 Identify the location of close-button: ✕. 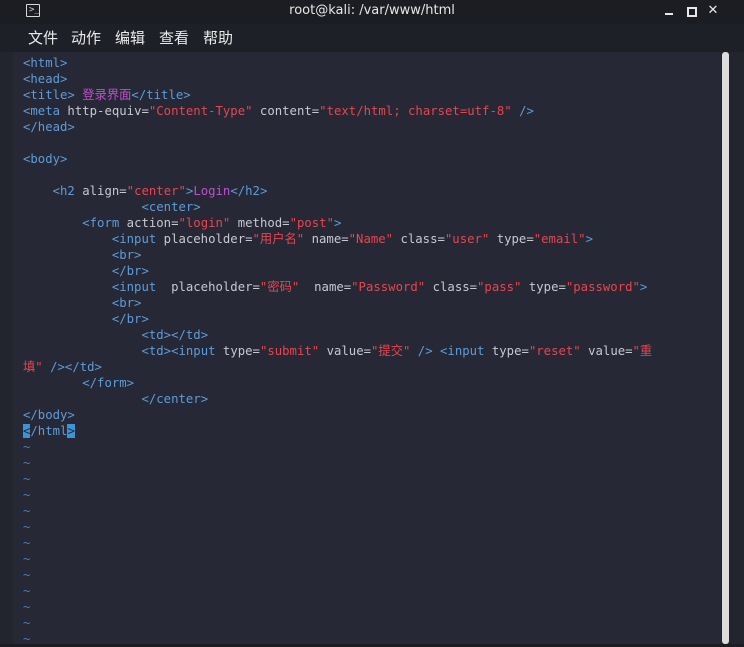
(713, 11).